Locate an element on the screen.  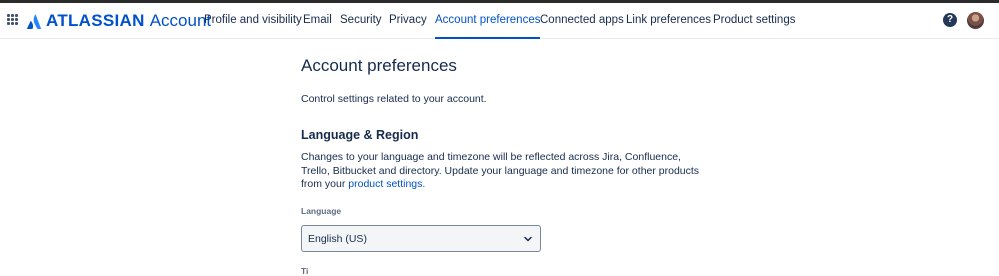
section-title-language-region: Language & Region is located at coordinates (360, 135).